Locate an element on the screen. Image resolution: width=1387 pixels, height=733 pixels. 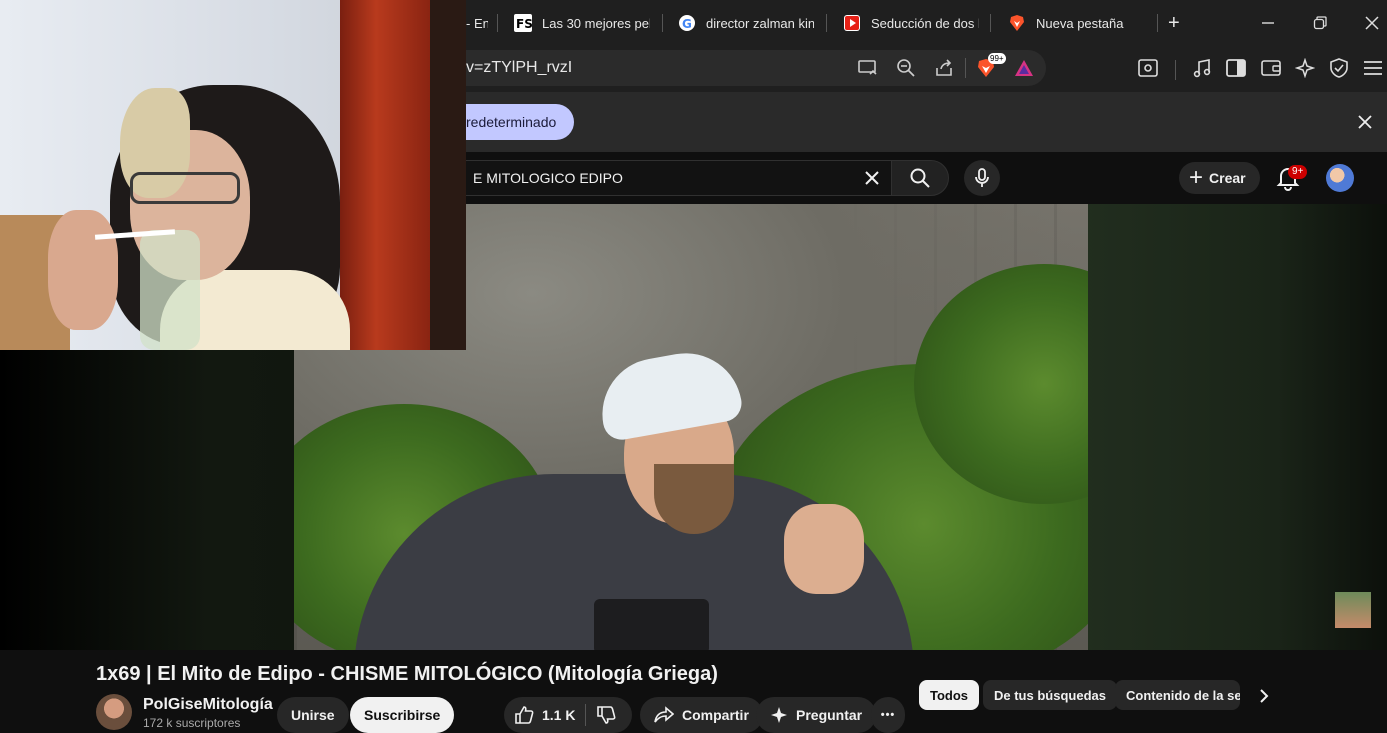
join-label: Unirse is located at coordinates (313, 715).